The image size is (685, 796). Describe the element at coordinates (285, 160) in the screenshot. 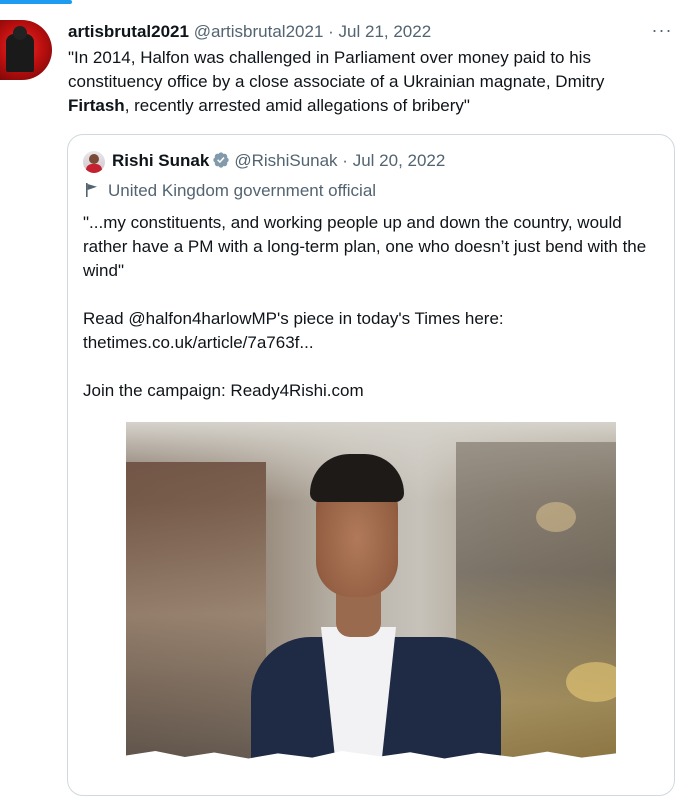

I see `quoted-handle: @RishiSunak` at that location.